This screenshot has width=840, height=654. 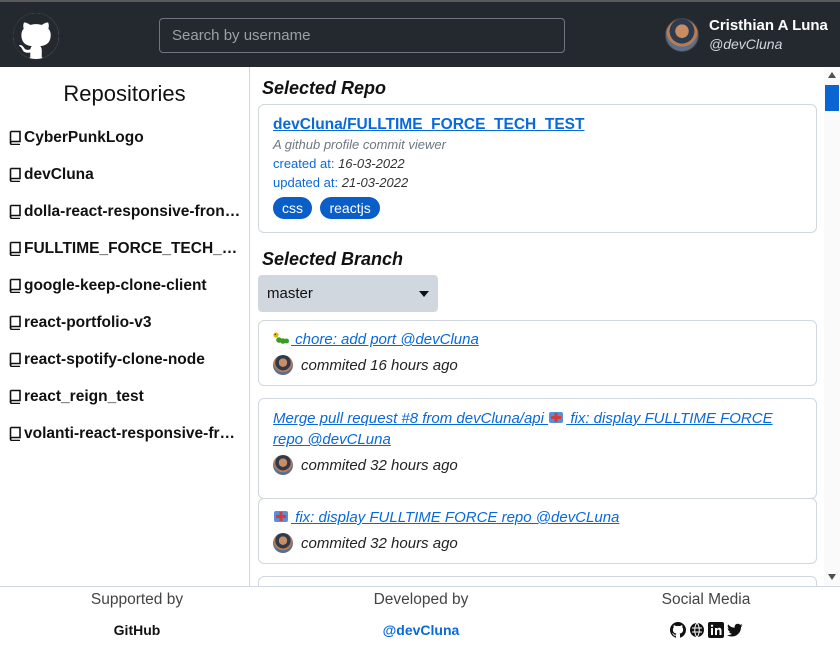 What do you see at coordinates (677, 630) in the screenshot?
I see `github-icon` at bounding box center [677, 630].